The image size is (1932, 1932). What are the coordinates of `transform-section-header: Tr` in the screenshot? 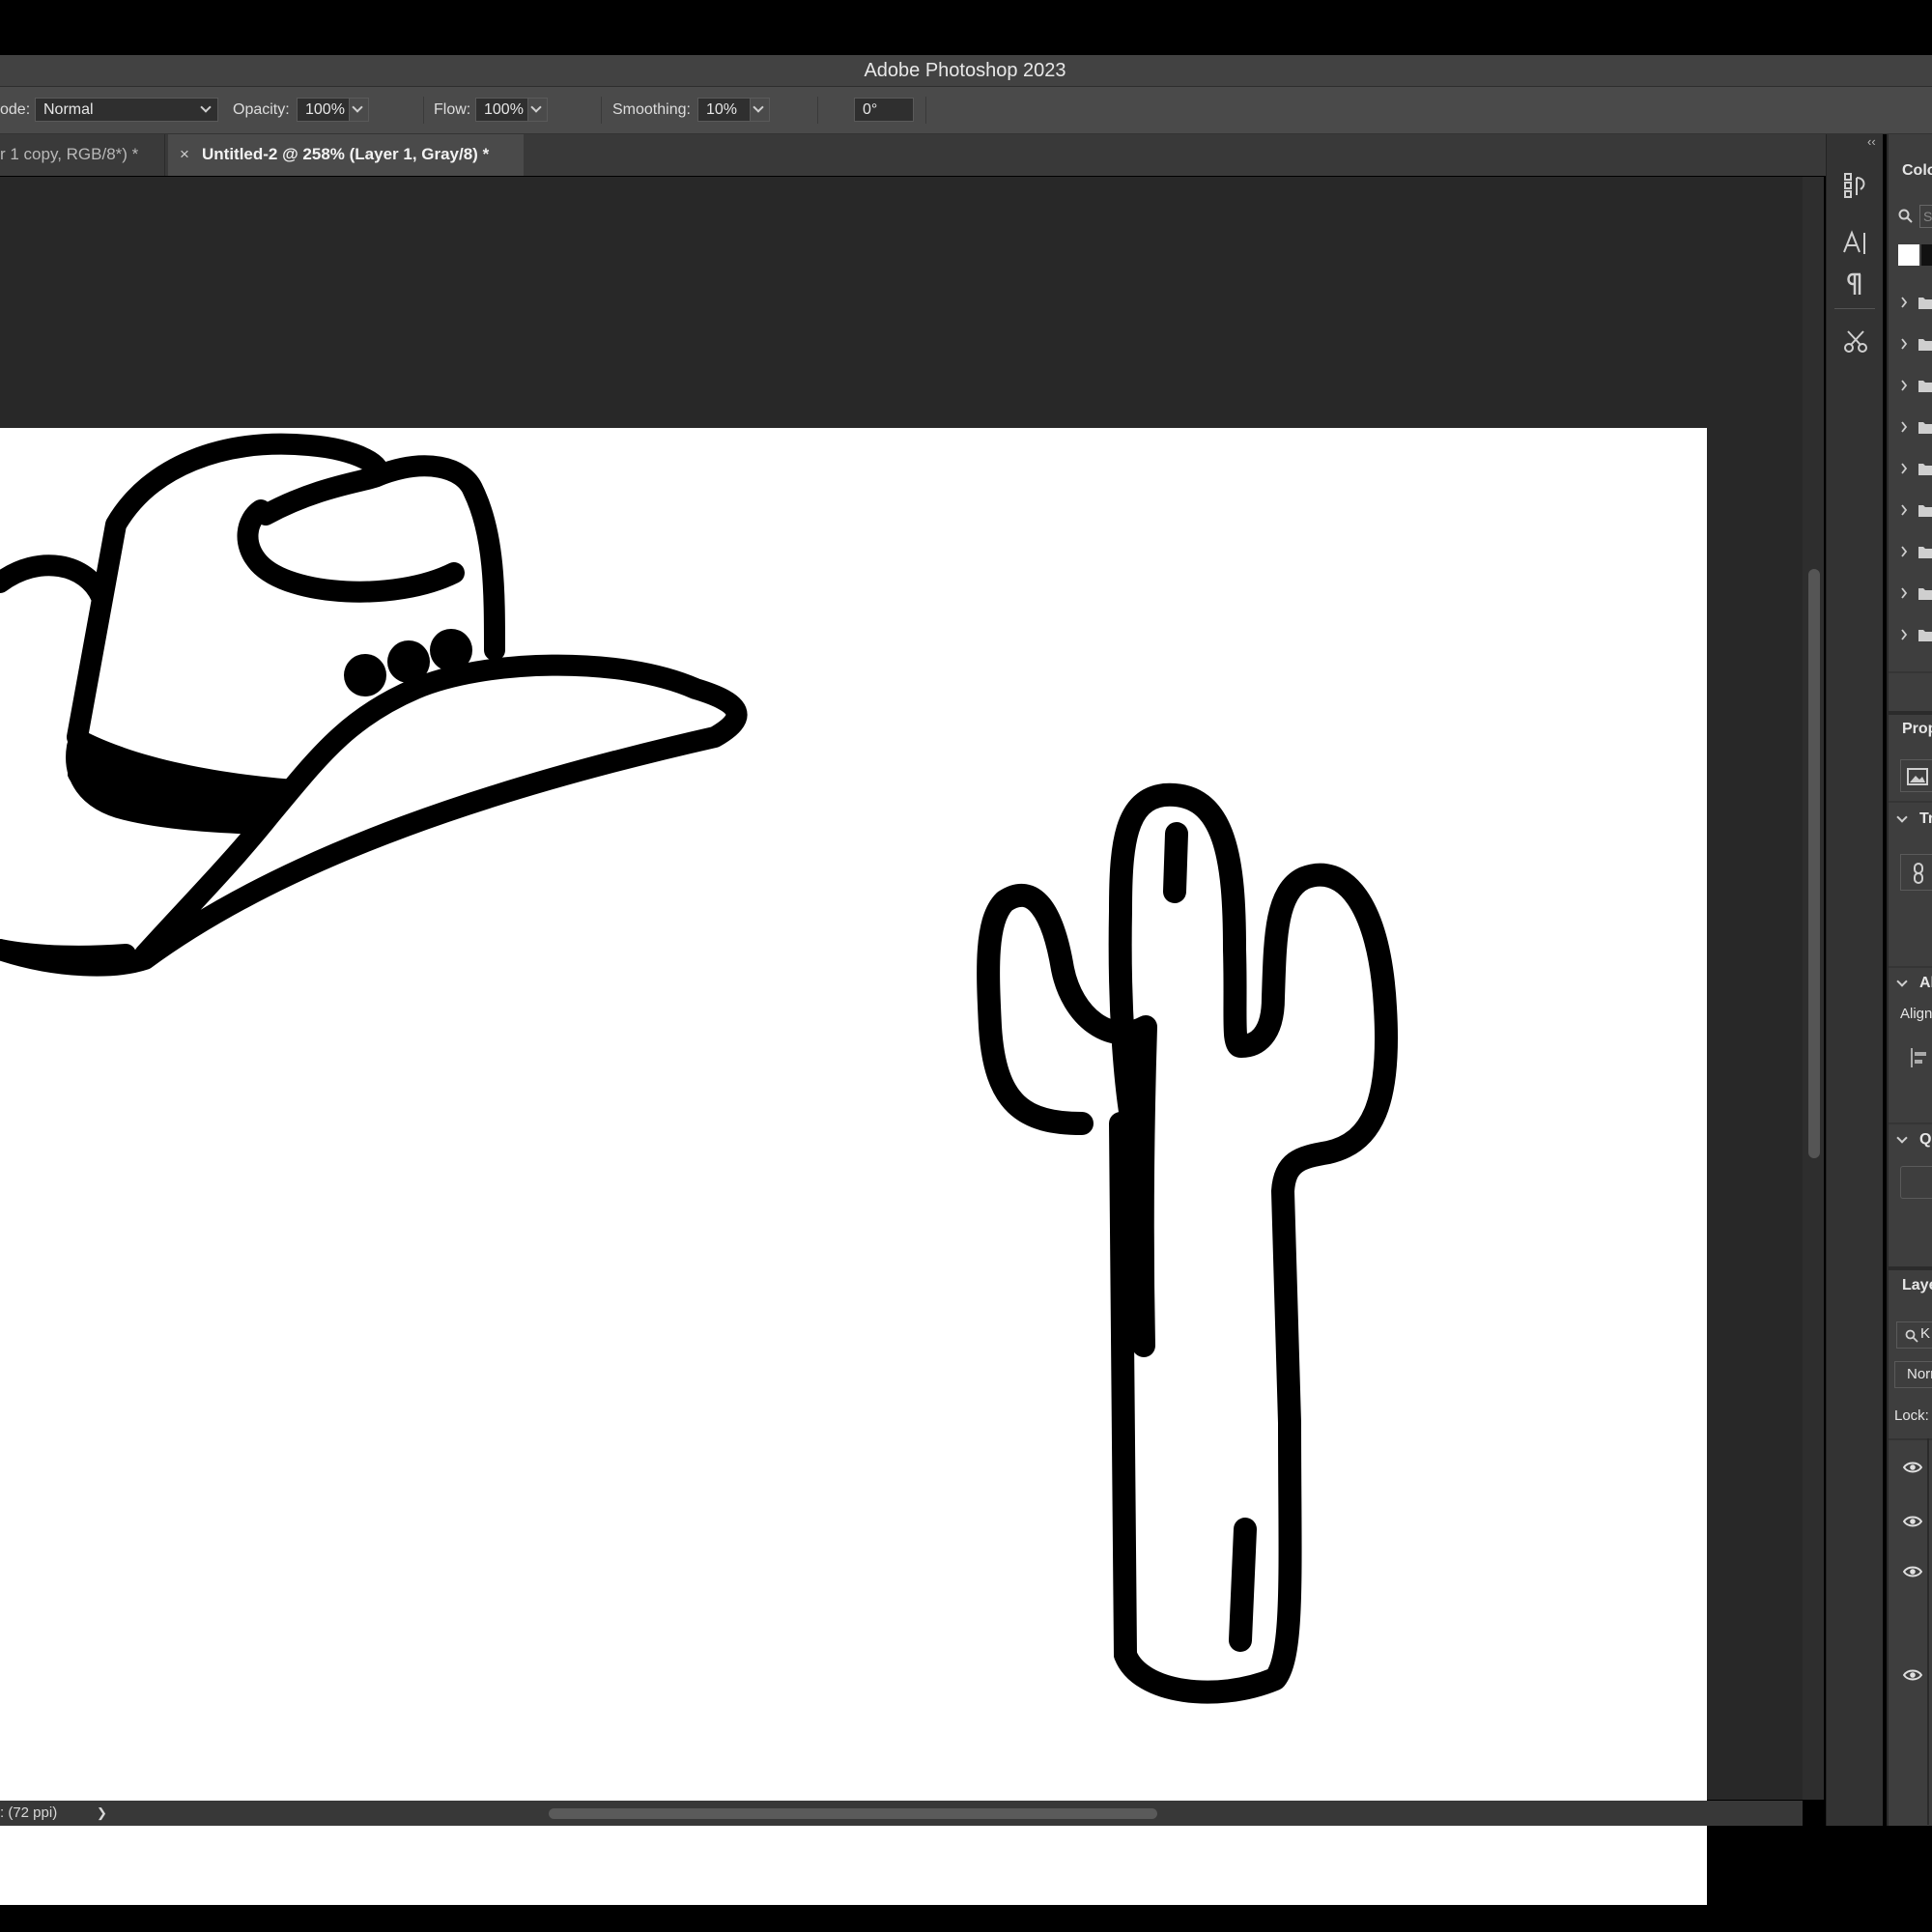 It's located at (1925, 818).